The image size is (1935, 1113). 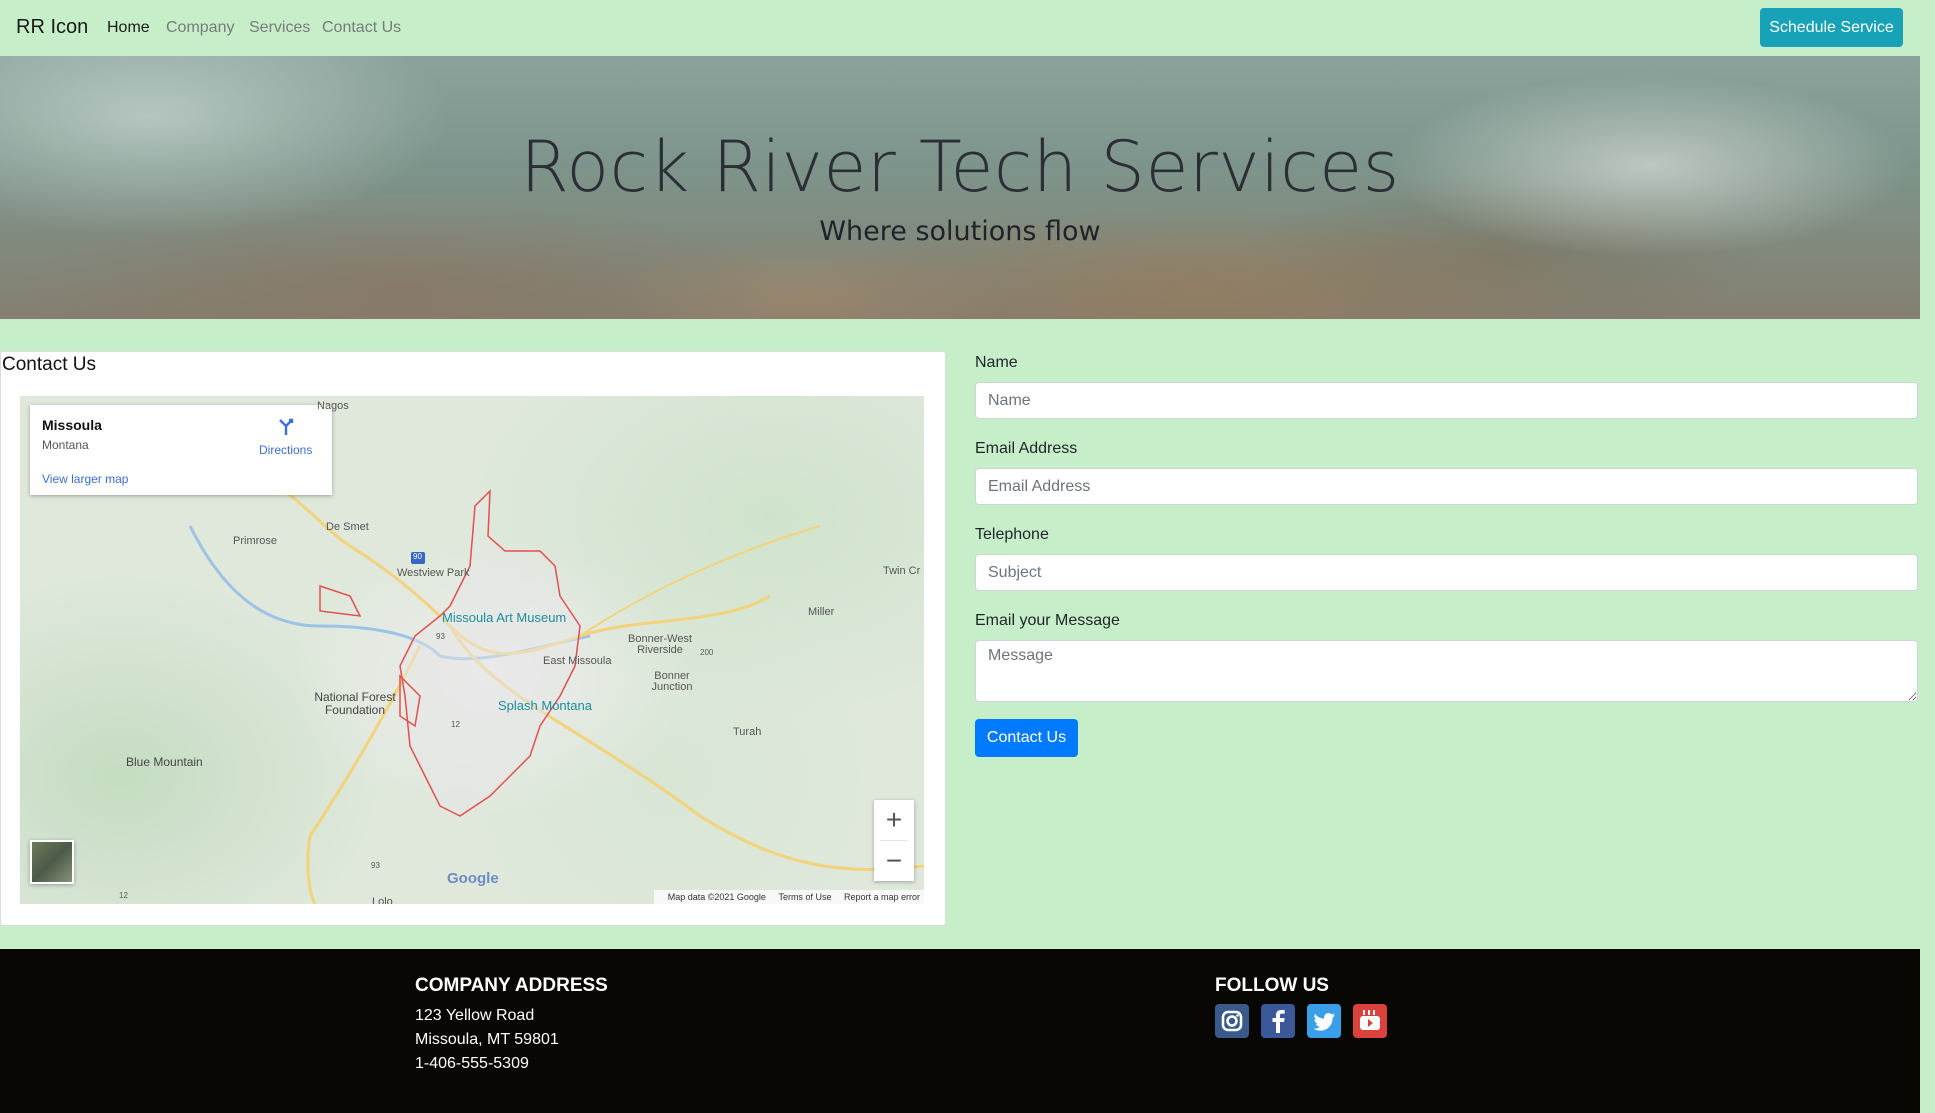 I want to click on google-logo: Google, so click(x=473, y=878).